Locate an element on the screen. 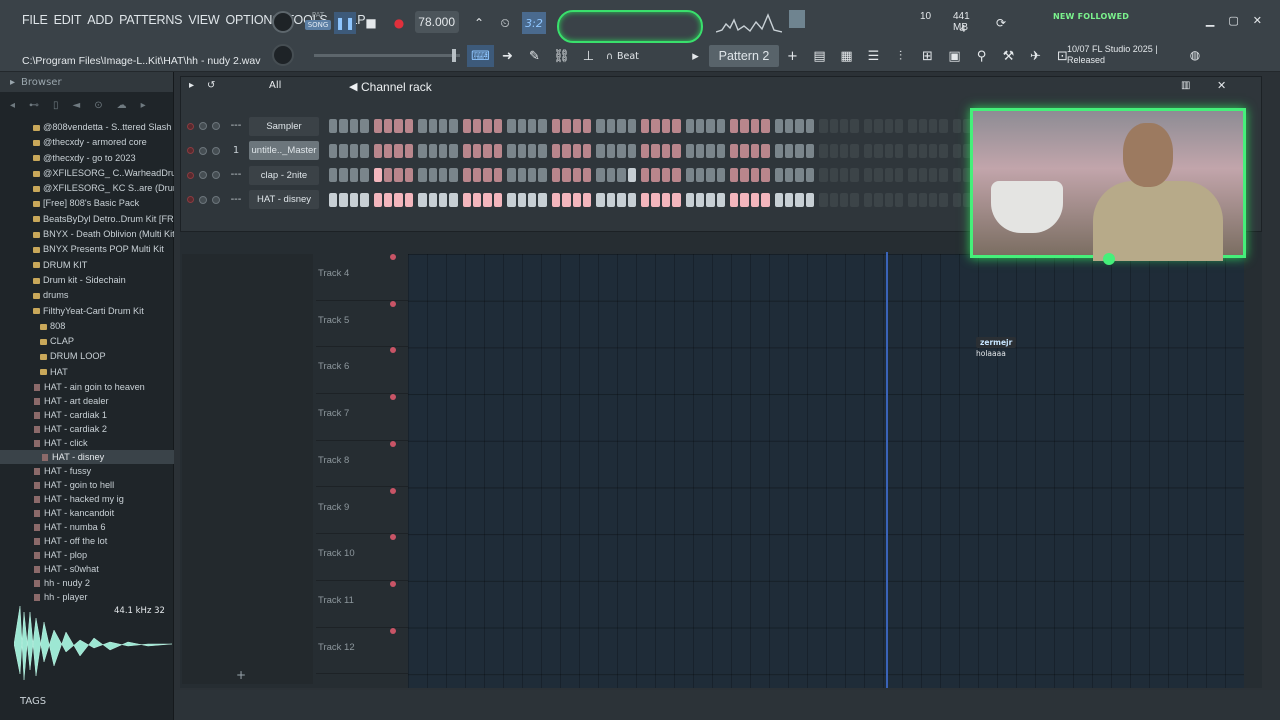 Image resolution: width=1280 pixels, height=720 pixels. snap-selector: ∩ Beat is located at coordinates (642, 56).